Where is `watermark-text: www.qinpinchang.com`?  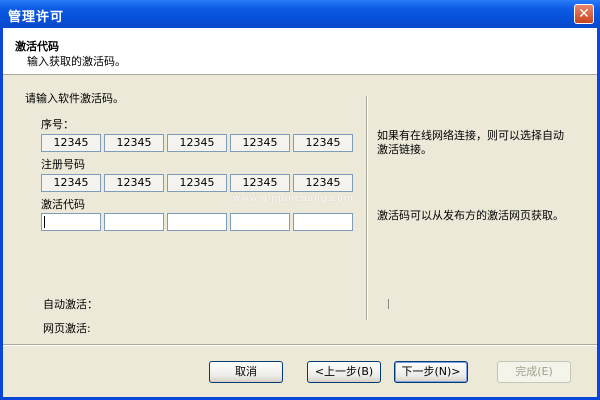
watermark-text: www.qinpinchang.com is located at coordinates (293, 199).